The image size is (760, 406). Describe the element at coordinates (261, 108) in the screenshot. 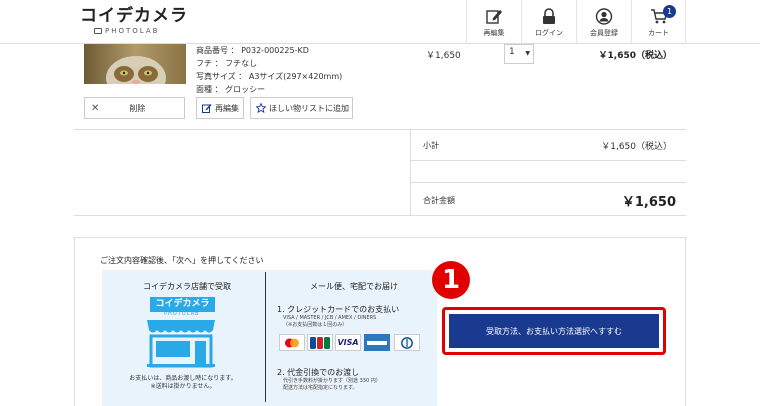

I see `star-icon` at that location.